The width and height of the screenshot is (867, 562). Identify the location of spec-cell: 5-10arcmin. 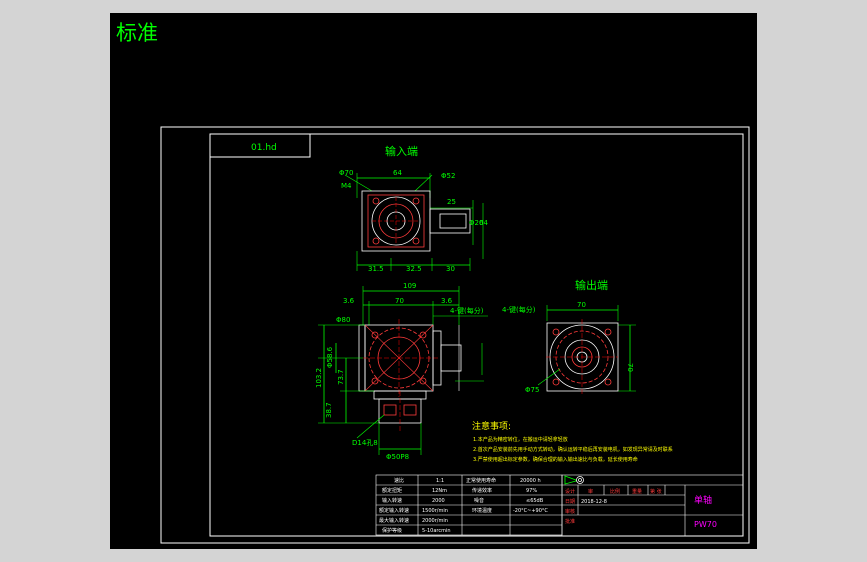
(436, 531).